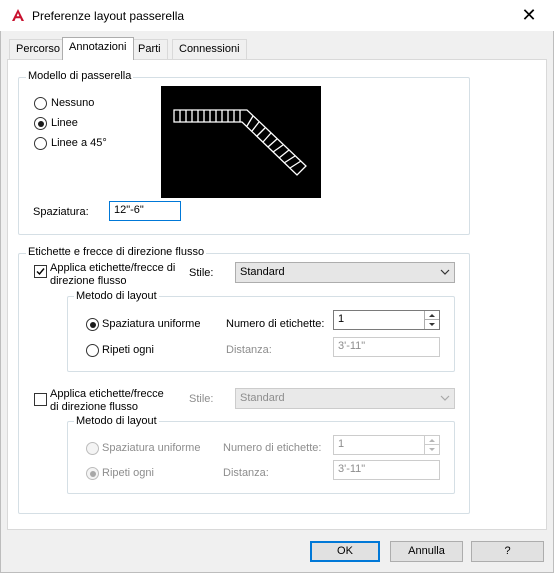 Image resolution: width=554 pixels, height=573 pixels. What do you see at coordinates (80, 76) in the screenshot?
I see `model-group-title: Modello di passerella` at bounding box center [80, 76].